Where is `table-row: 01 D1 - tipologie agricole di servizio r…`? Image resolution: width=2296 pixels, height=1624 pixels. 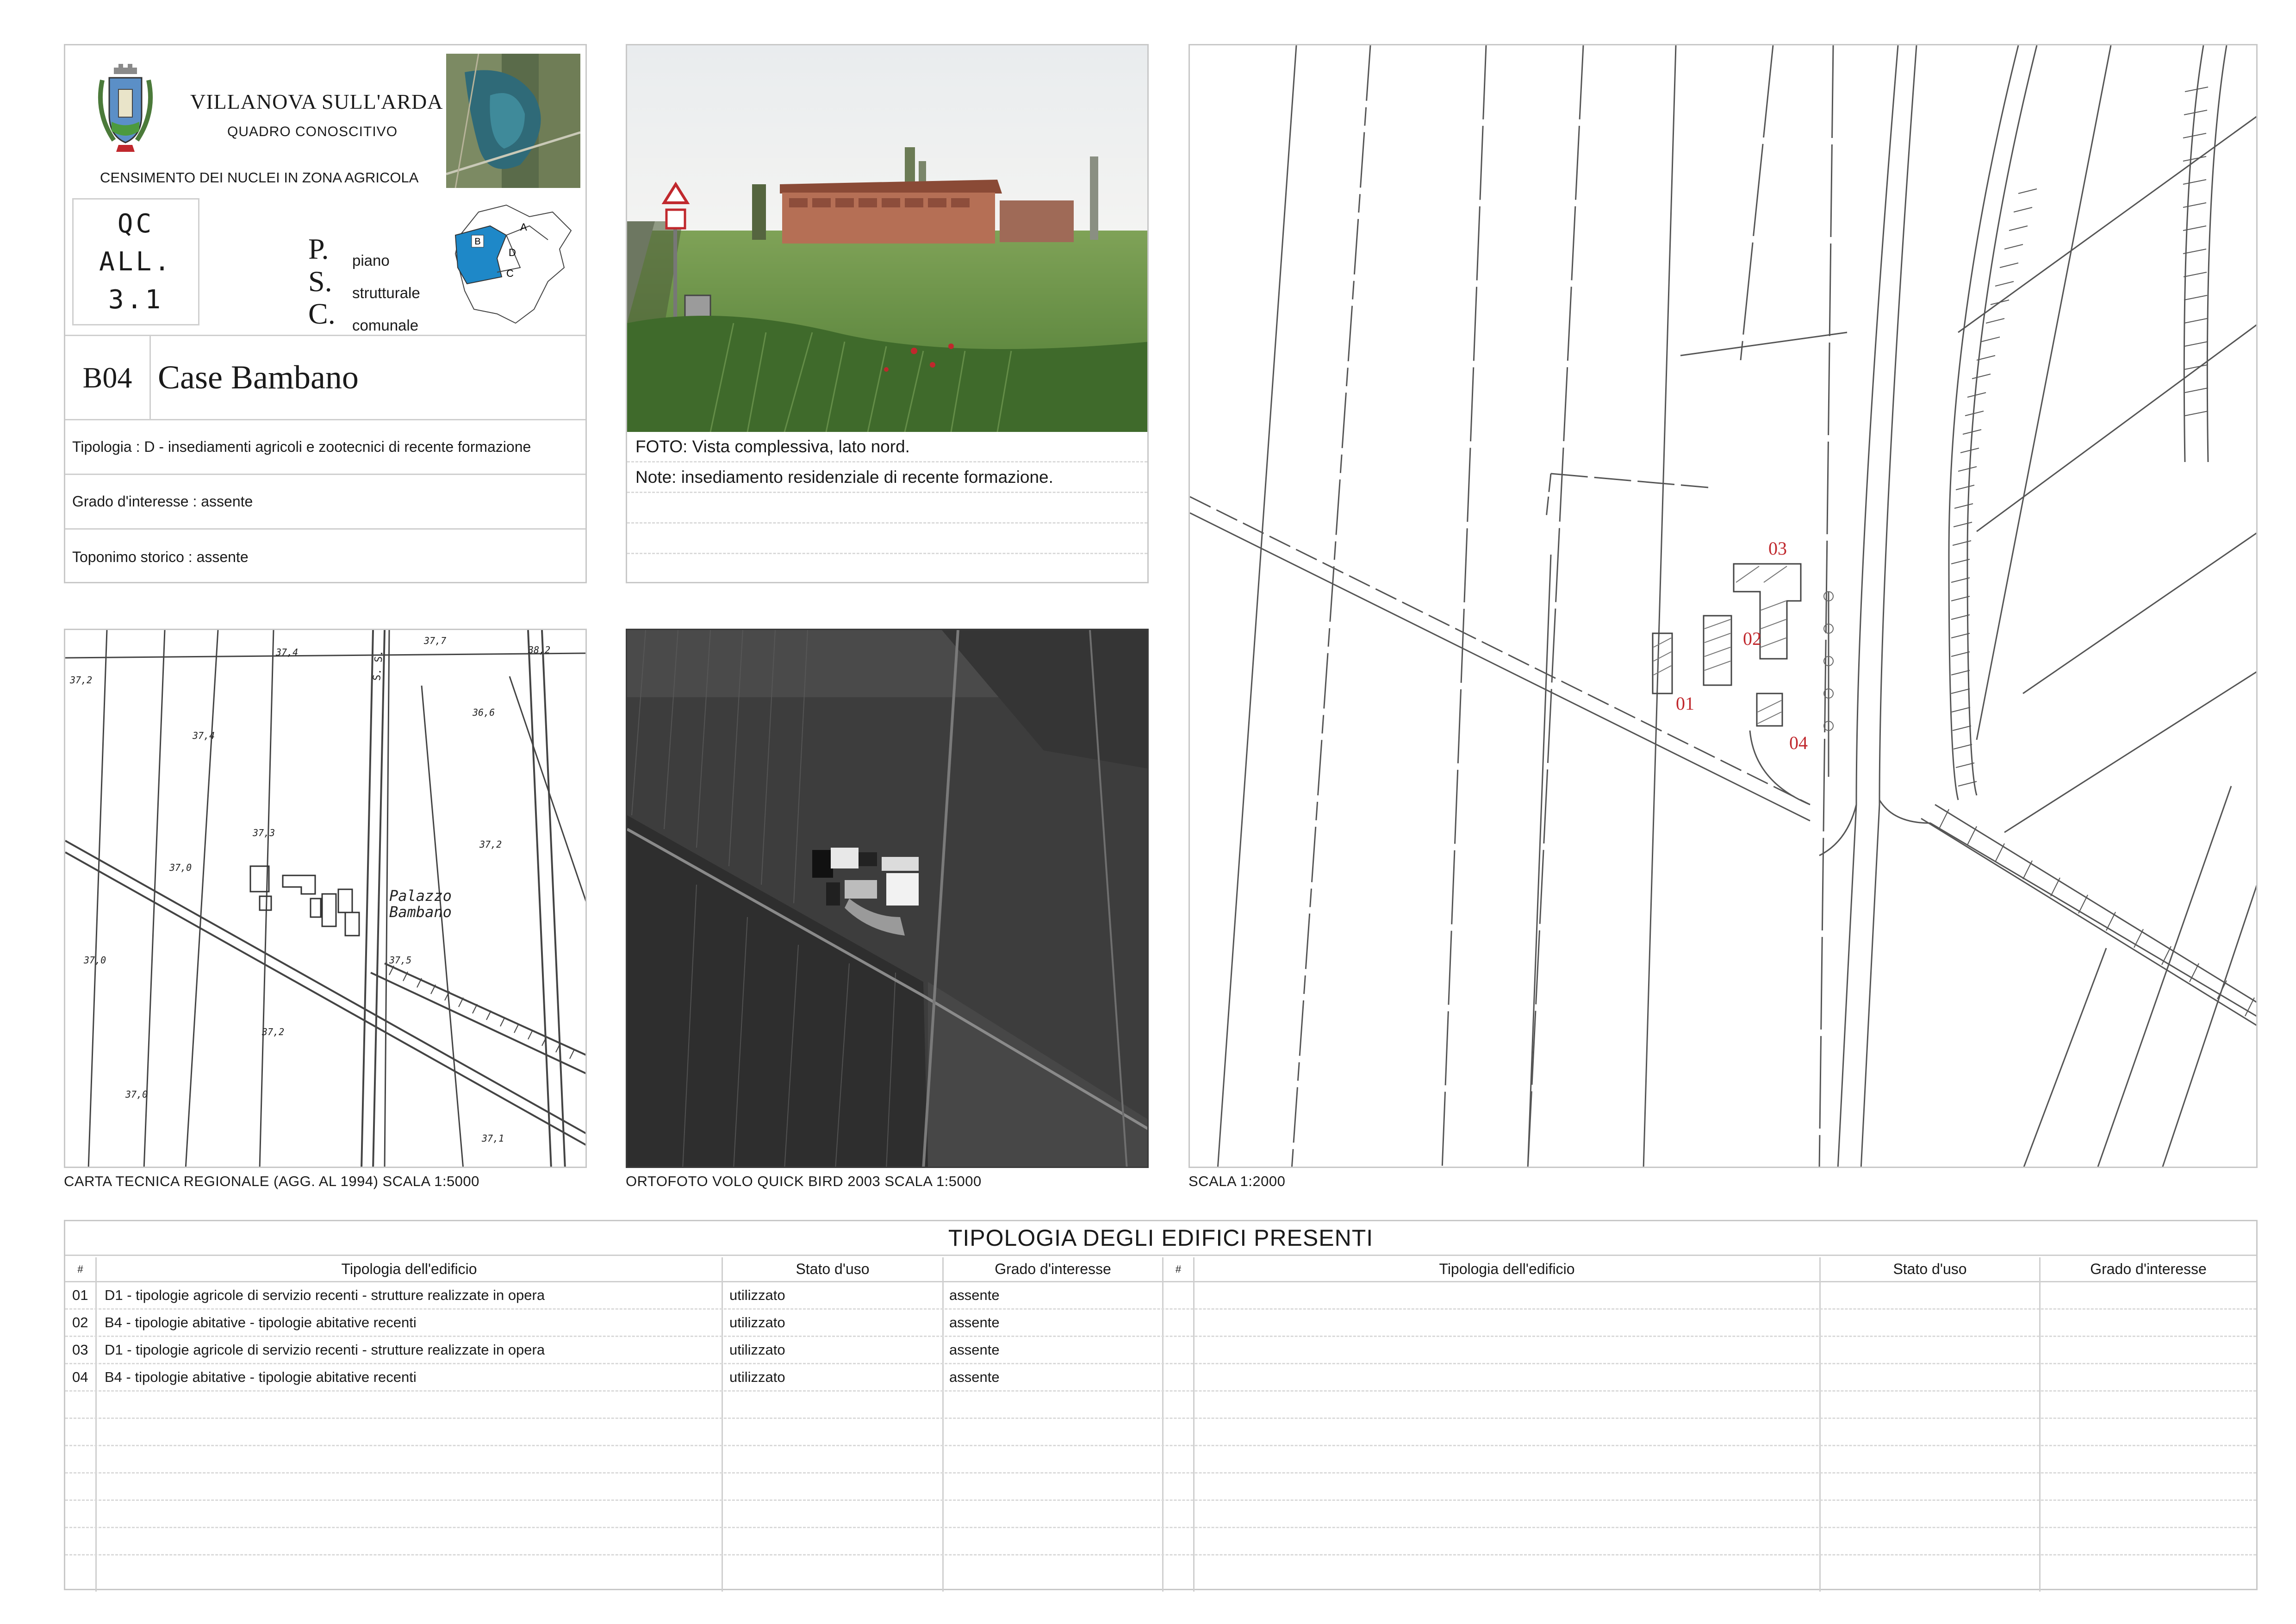 table-row: 01 D1 - tipologie agricole di servizio r… is located at coordinates (1160, 1296).